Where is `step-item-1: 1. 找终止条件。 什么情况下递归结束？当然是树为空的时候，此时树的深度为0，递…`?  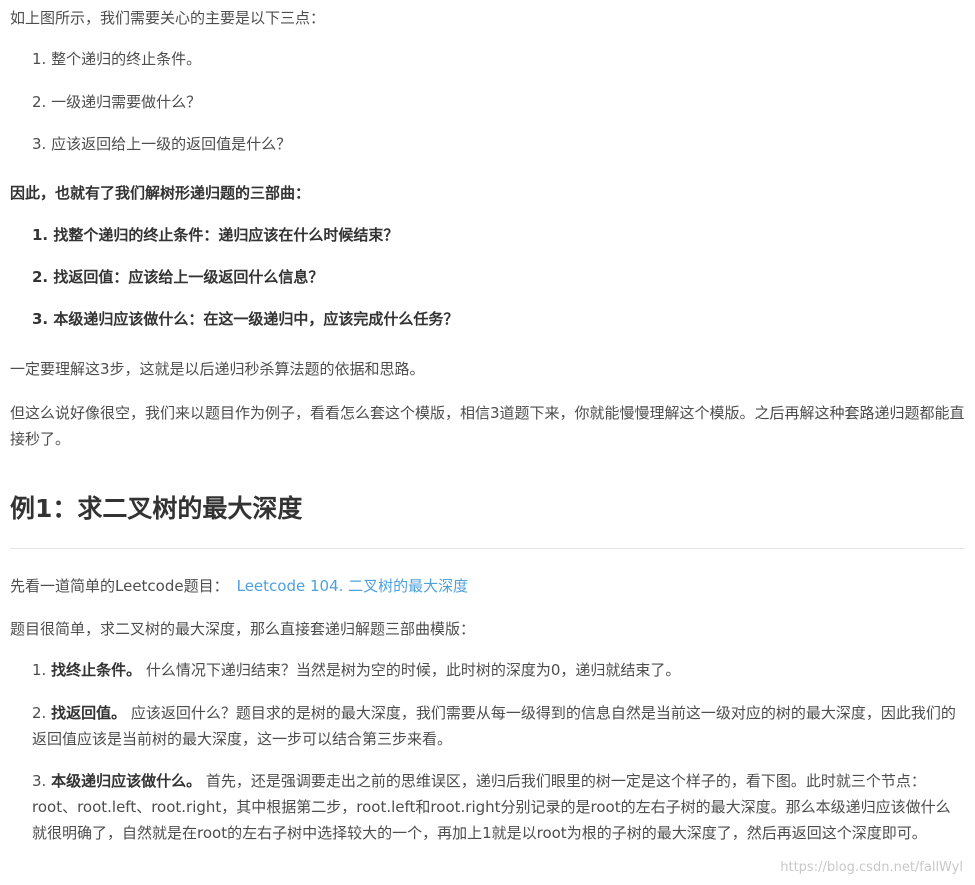 step-item-1: 1. 找终止条件。 什么情况下递归结束？当然是树为空的时候，此时树的深度为0，递… is located at coordinates (497, 670).